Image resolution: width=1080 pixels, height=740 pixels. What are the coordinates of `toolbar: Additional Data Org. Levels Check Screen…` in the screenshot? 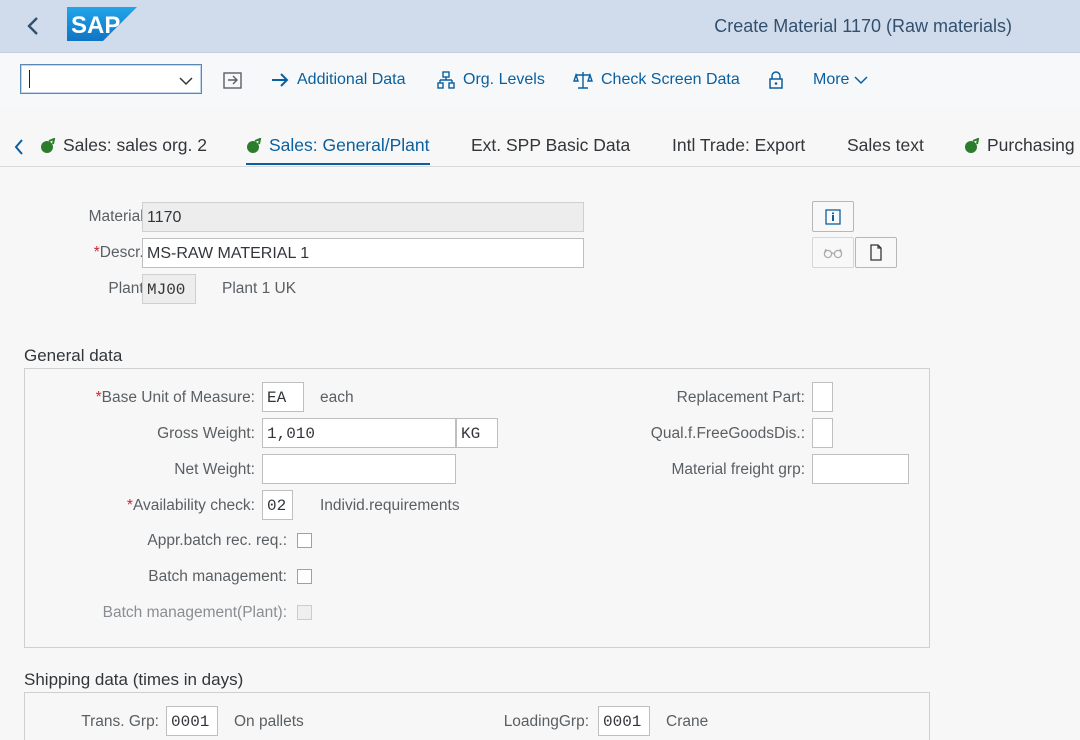 It's located at (540, 80).